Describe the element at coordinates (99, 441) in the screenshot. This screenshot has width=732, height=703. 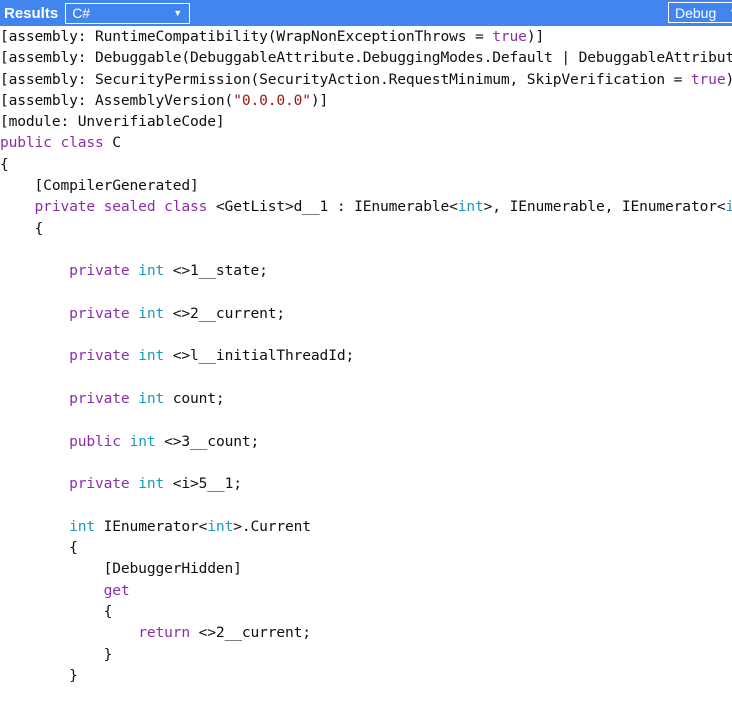
I see `code-token: public` at that location.